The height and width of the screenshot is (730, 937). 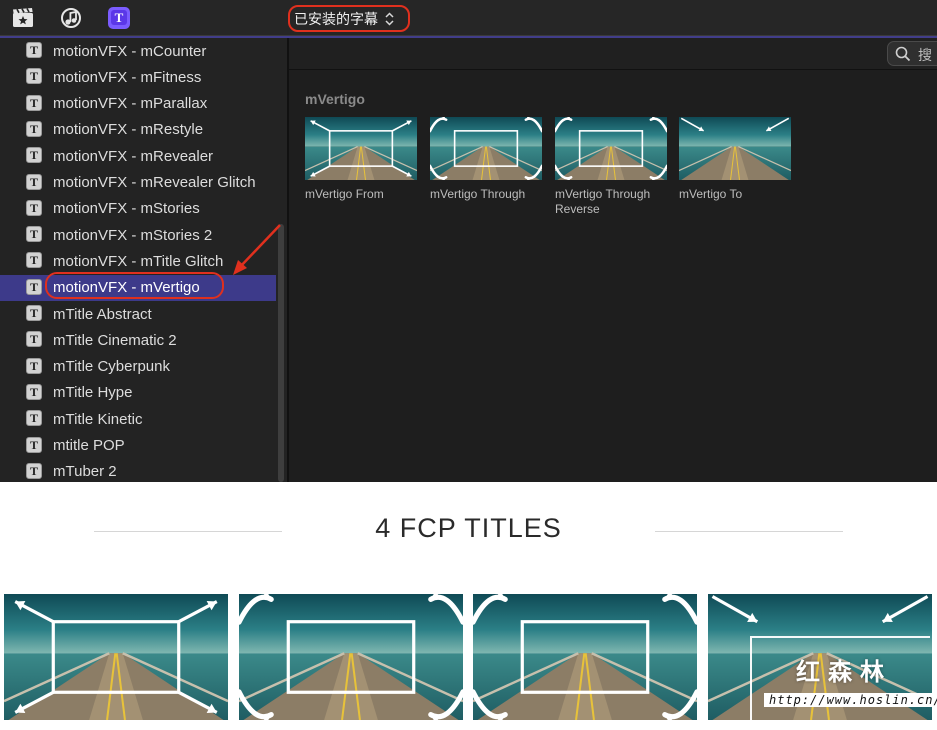 I want to click on music-icon, so click(x=71, y=18).